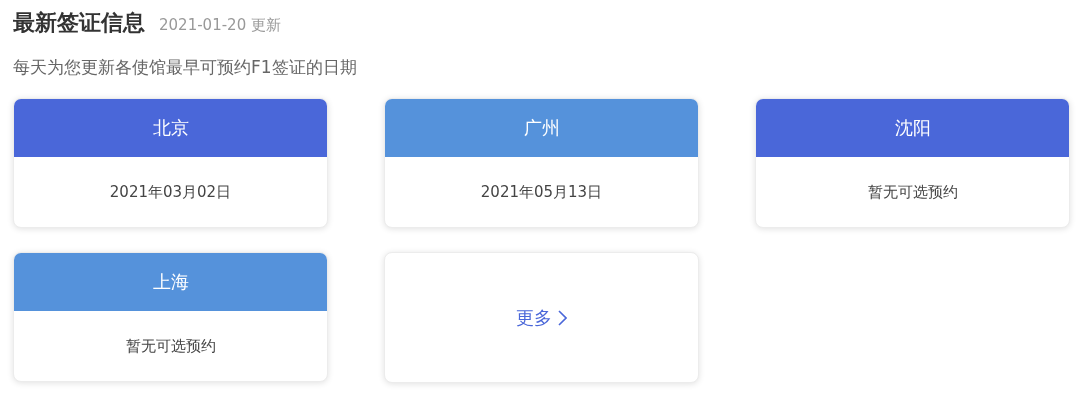  I want to click on chevron-right-icon, so click(562, 317).